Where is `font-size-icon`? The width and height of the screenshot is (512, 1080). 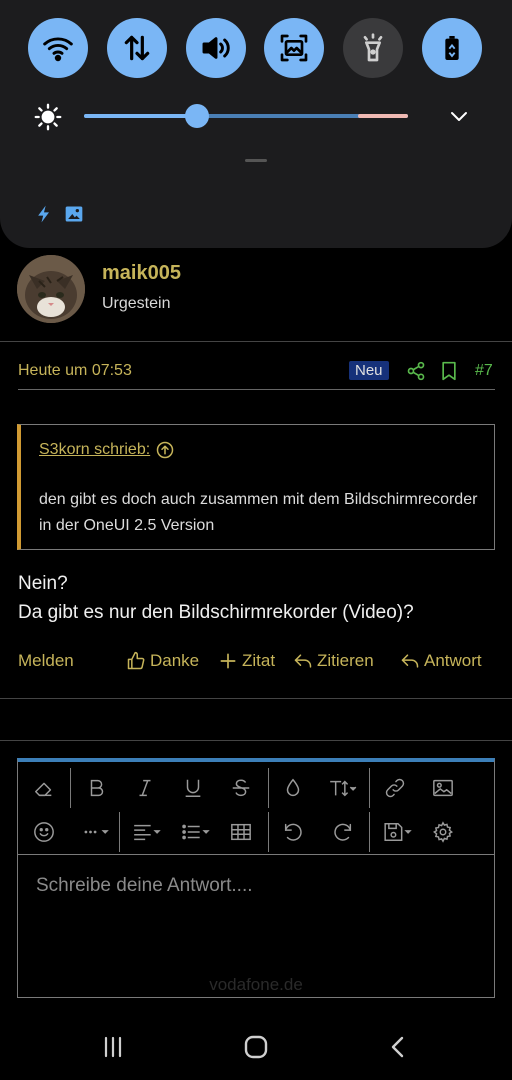 font-size-icon is located at coordinates (343, 788).